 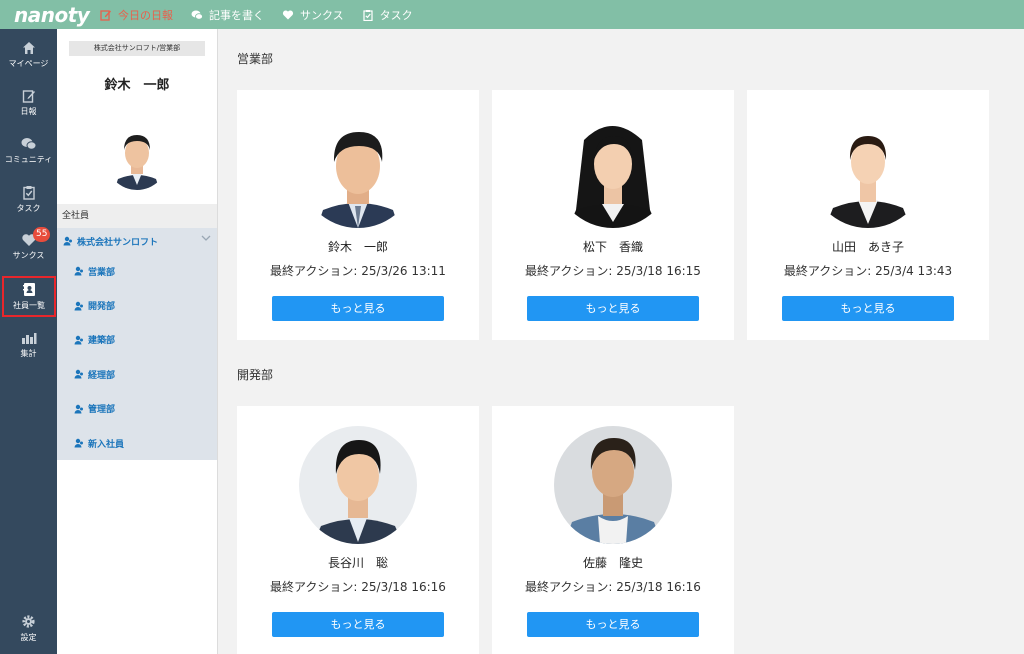 I want to click on nav-write-article: 記事を書く, so click(x=227, y=15).